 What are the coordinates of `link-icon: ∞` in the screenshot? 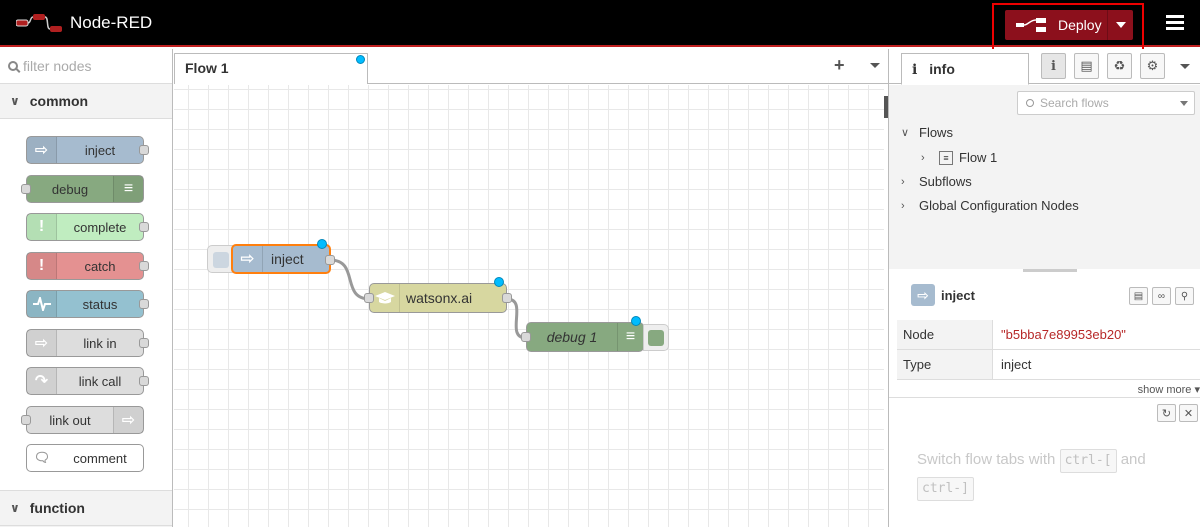 It's located at (1161, 296).